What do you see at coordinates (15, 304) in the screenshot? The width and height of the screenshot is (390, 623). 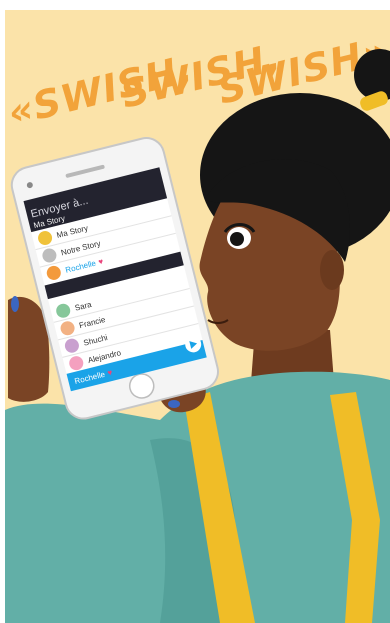 I see `nail-left` at bounding box center [15, 304].